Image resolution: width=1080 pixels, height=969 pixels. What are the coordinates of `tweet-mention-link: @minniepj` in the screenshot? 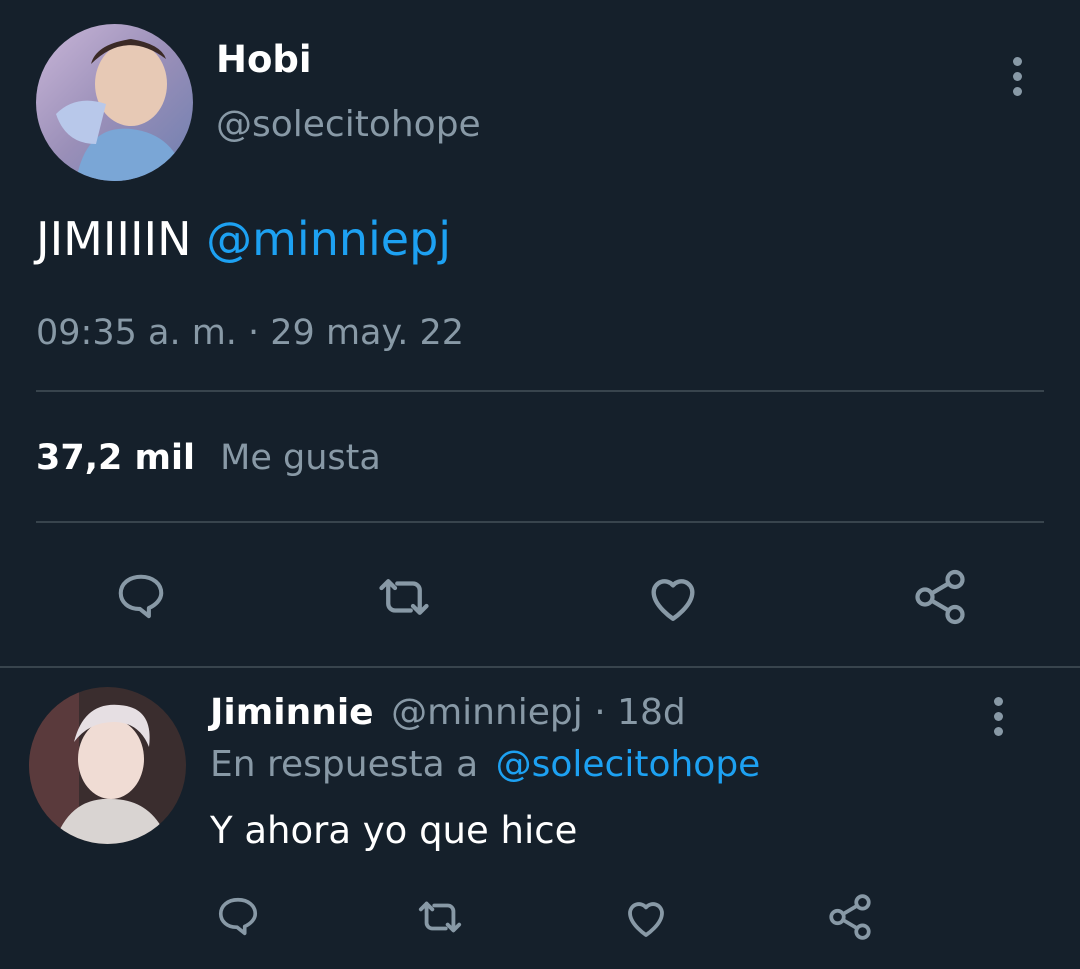 It's located at (328, 239).